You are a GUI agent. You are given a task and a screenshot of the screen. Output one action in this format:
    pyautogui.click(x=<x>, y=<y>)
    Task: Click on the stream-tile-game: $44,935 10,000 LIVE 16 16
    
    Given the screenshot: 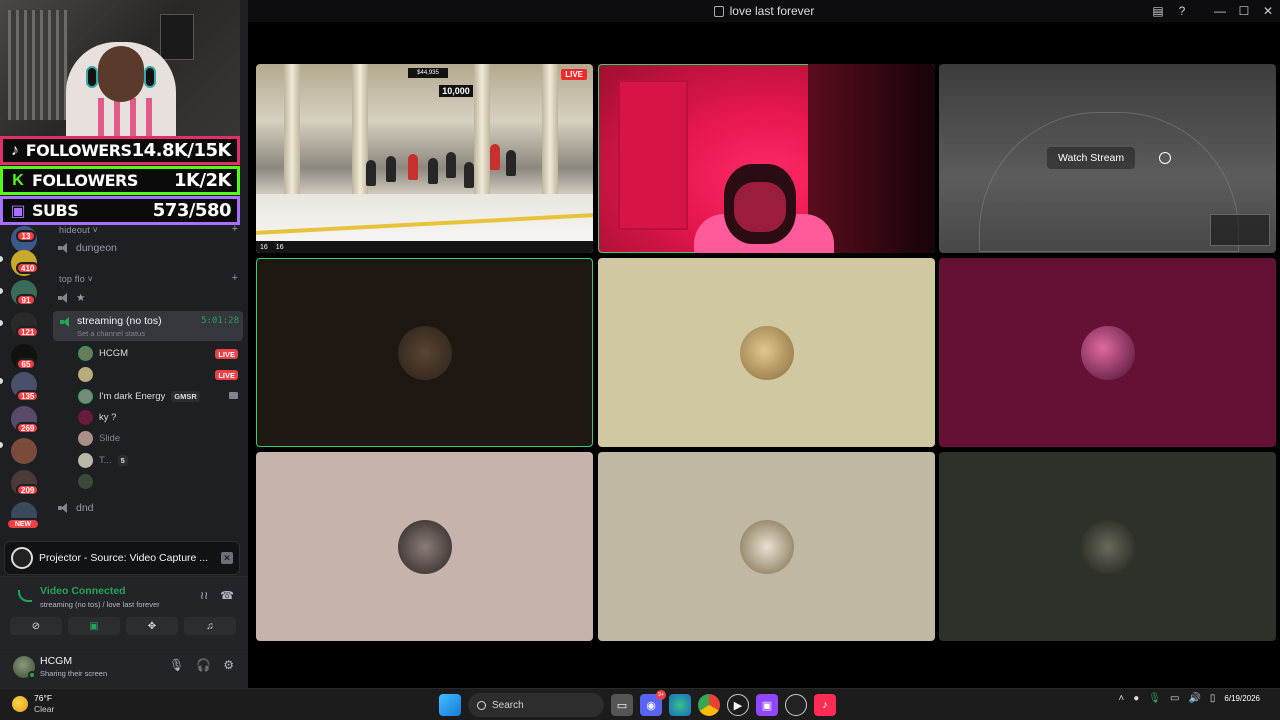 What is the action you would take?
    pyautogui.click(x=424, y=158)
    